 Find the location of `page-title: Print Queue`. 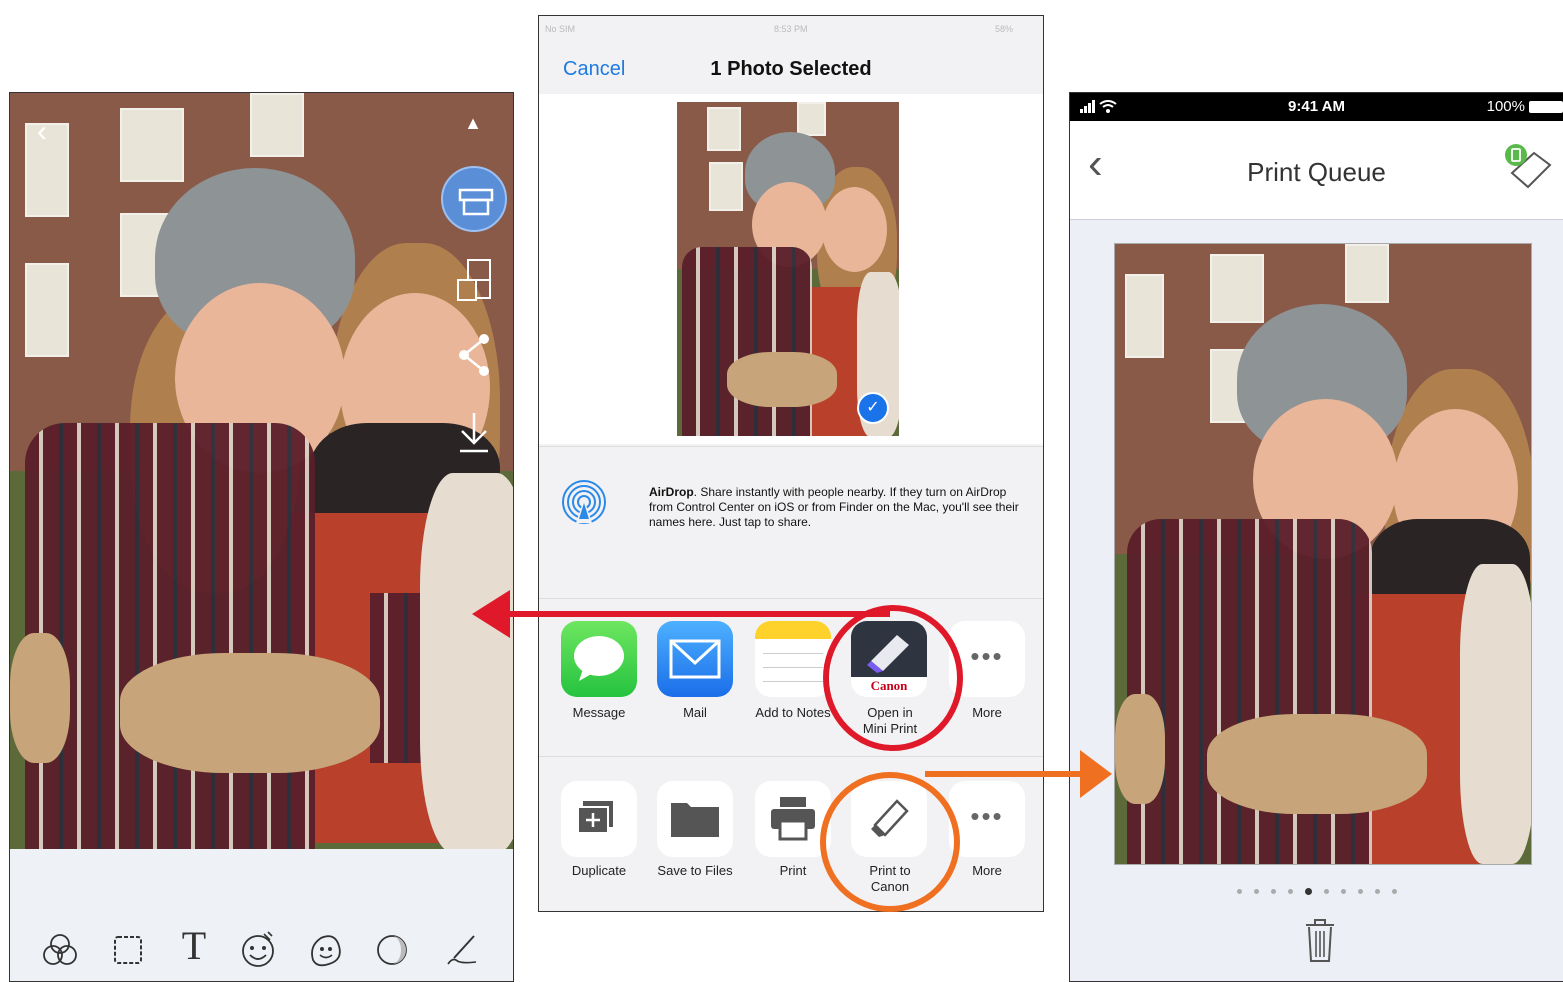

page-title: Print Queue is located at coordinates (1316, 172).